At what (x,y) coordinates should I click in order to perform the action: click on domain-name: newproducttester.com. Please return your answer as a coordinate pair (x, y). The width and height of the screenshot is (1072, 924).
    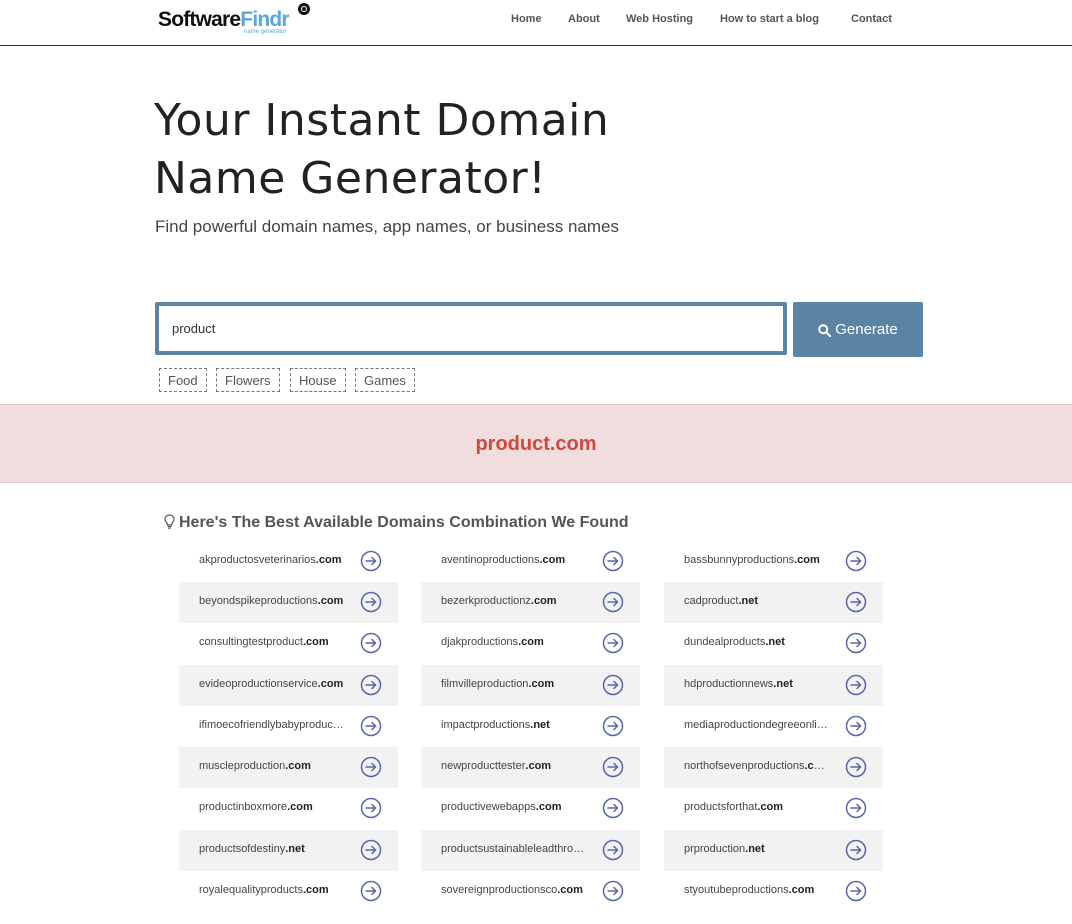
    Looking at the image, I should click on (513, 766).